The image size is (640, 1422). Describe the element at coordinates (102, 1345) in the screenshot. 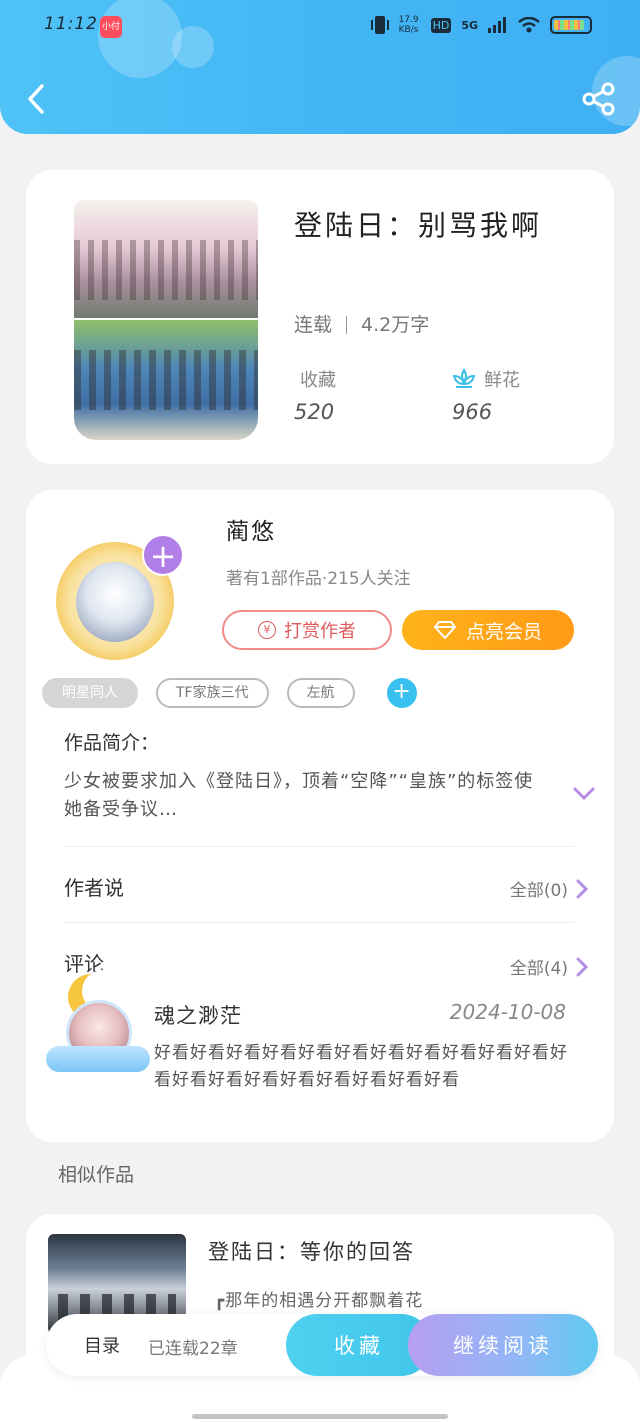

I see `toc-button: 目录` at that location.